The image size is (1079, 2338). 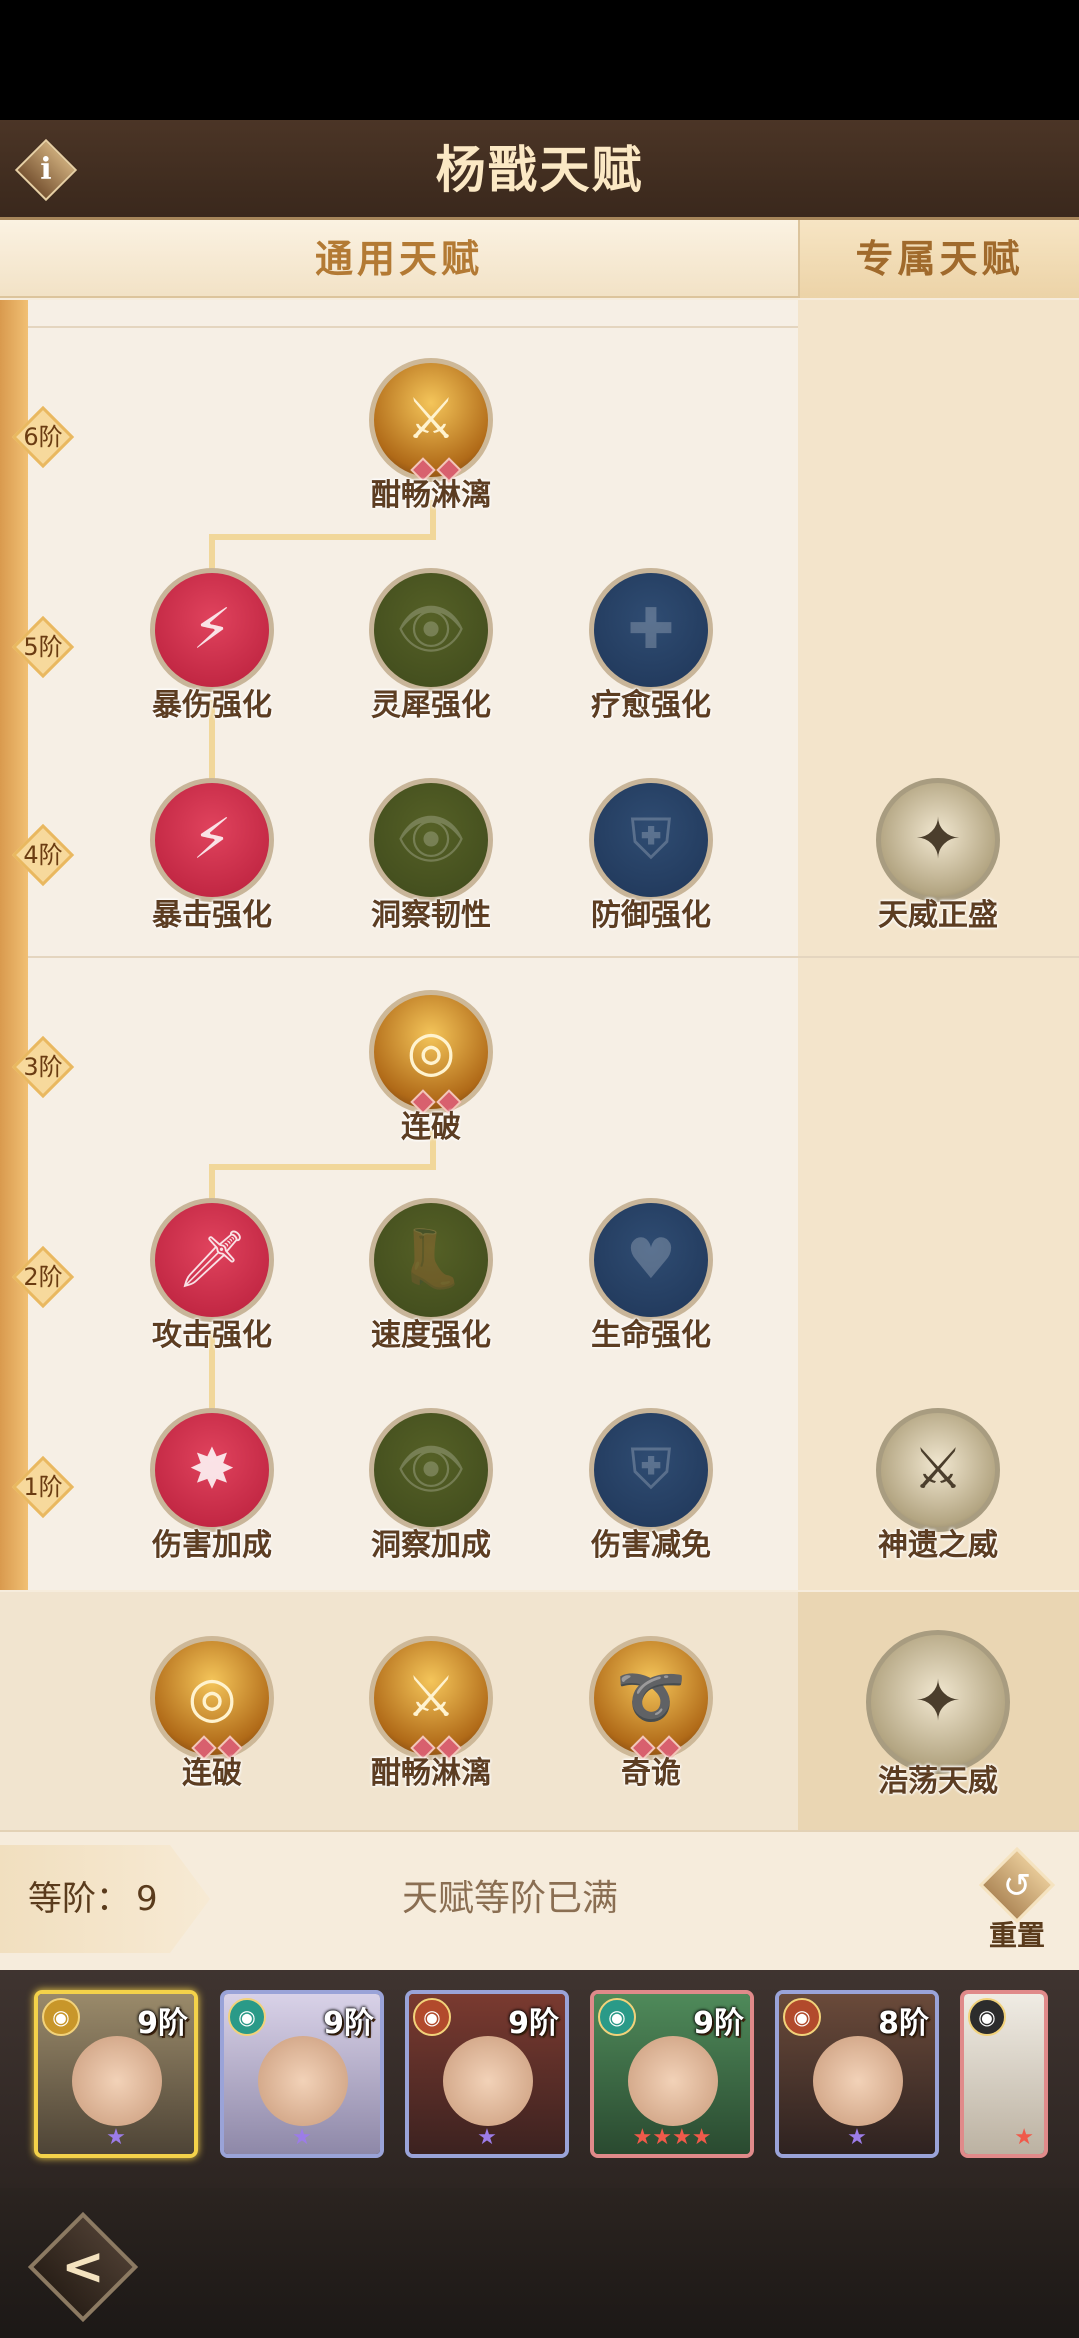 I want to click on burst-icon: ✸, so click(x=212, y=1469).